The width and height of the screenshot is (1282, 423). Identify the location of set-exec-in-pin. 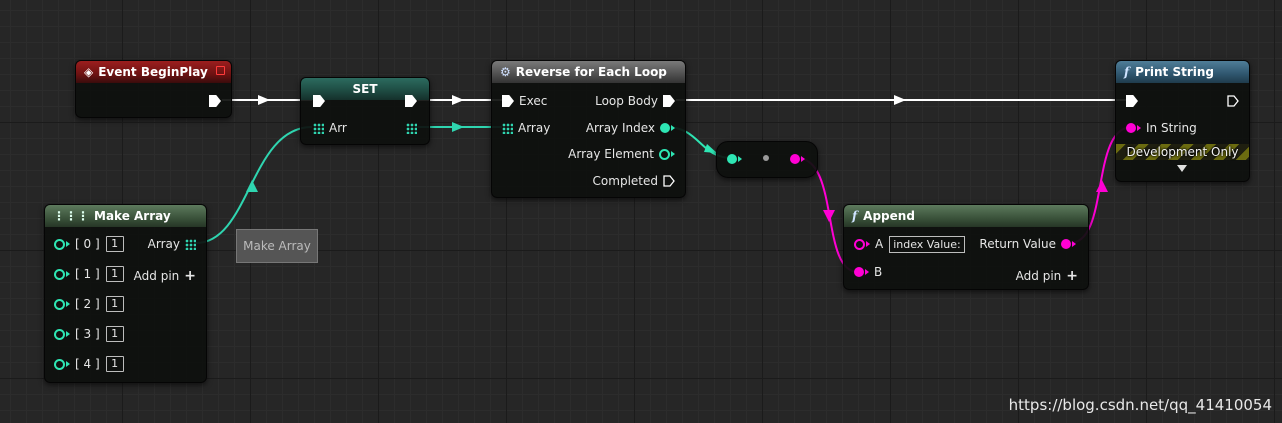
(319, 101).